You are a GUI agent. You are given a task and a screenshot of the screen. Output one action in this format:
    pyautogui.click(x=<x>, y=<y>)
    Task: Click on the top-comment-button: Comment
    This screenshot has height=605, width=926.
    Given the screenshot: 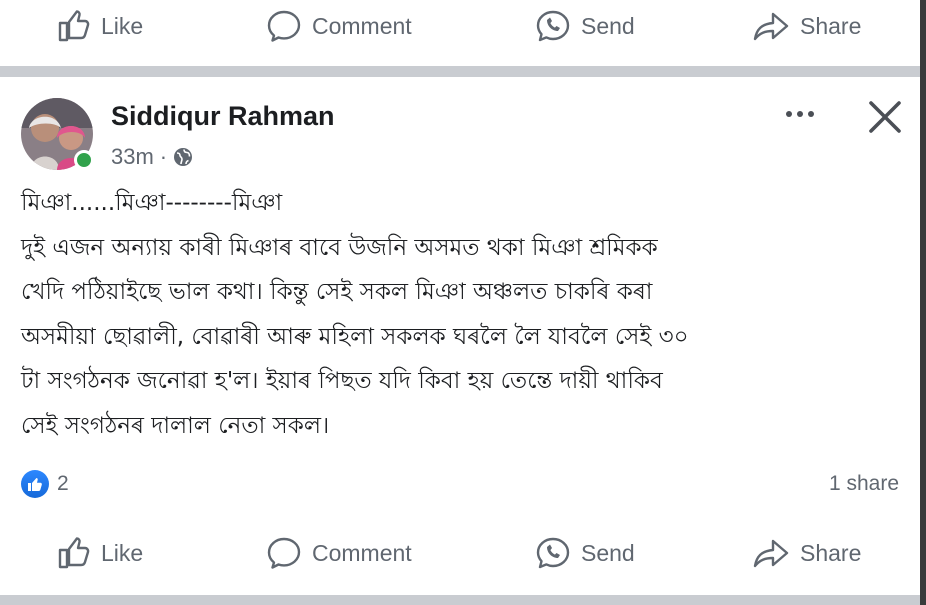 What is the action you would take?
    pyautogui.click(x=339, y=26)
    